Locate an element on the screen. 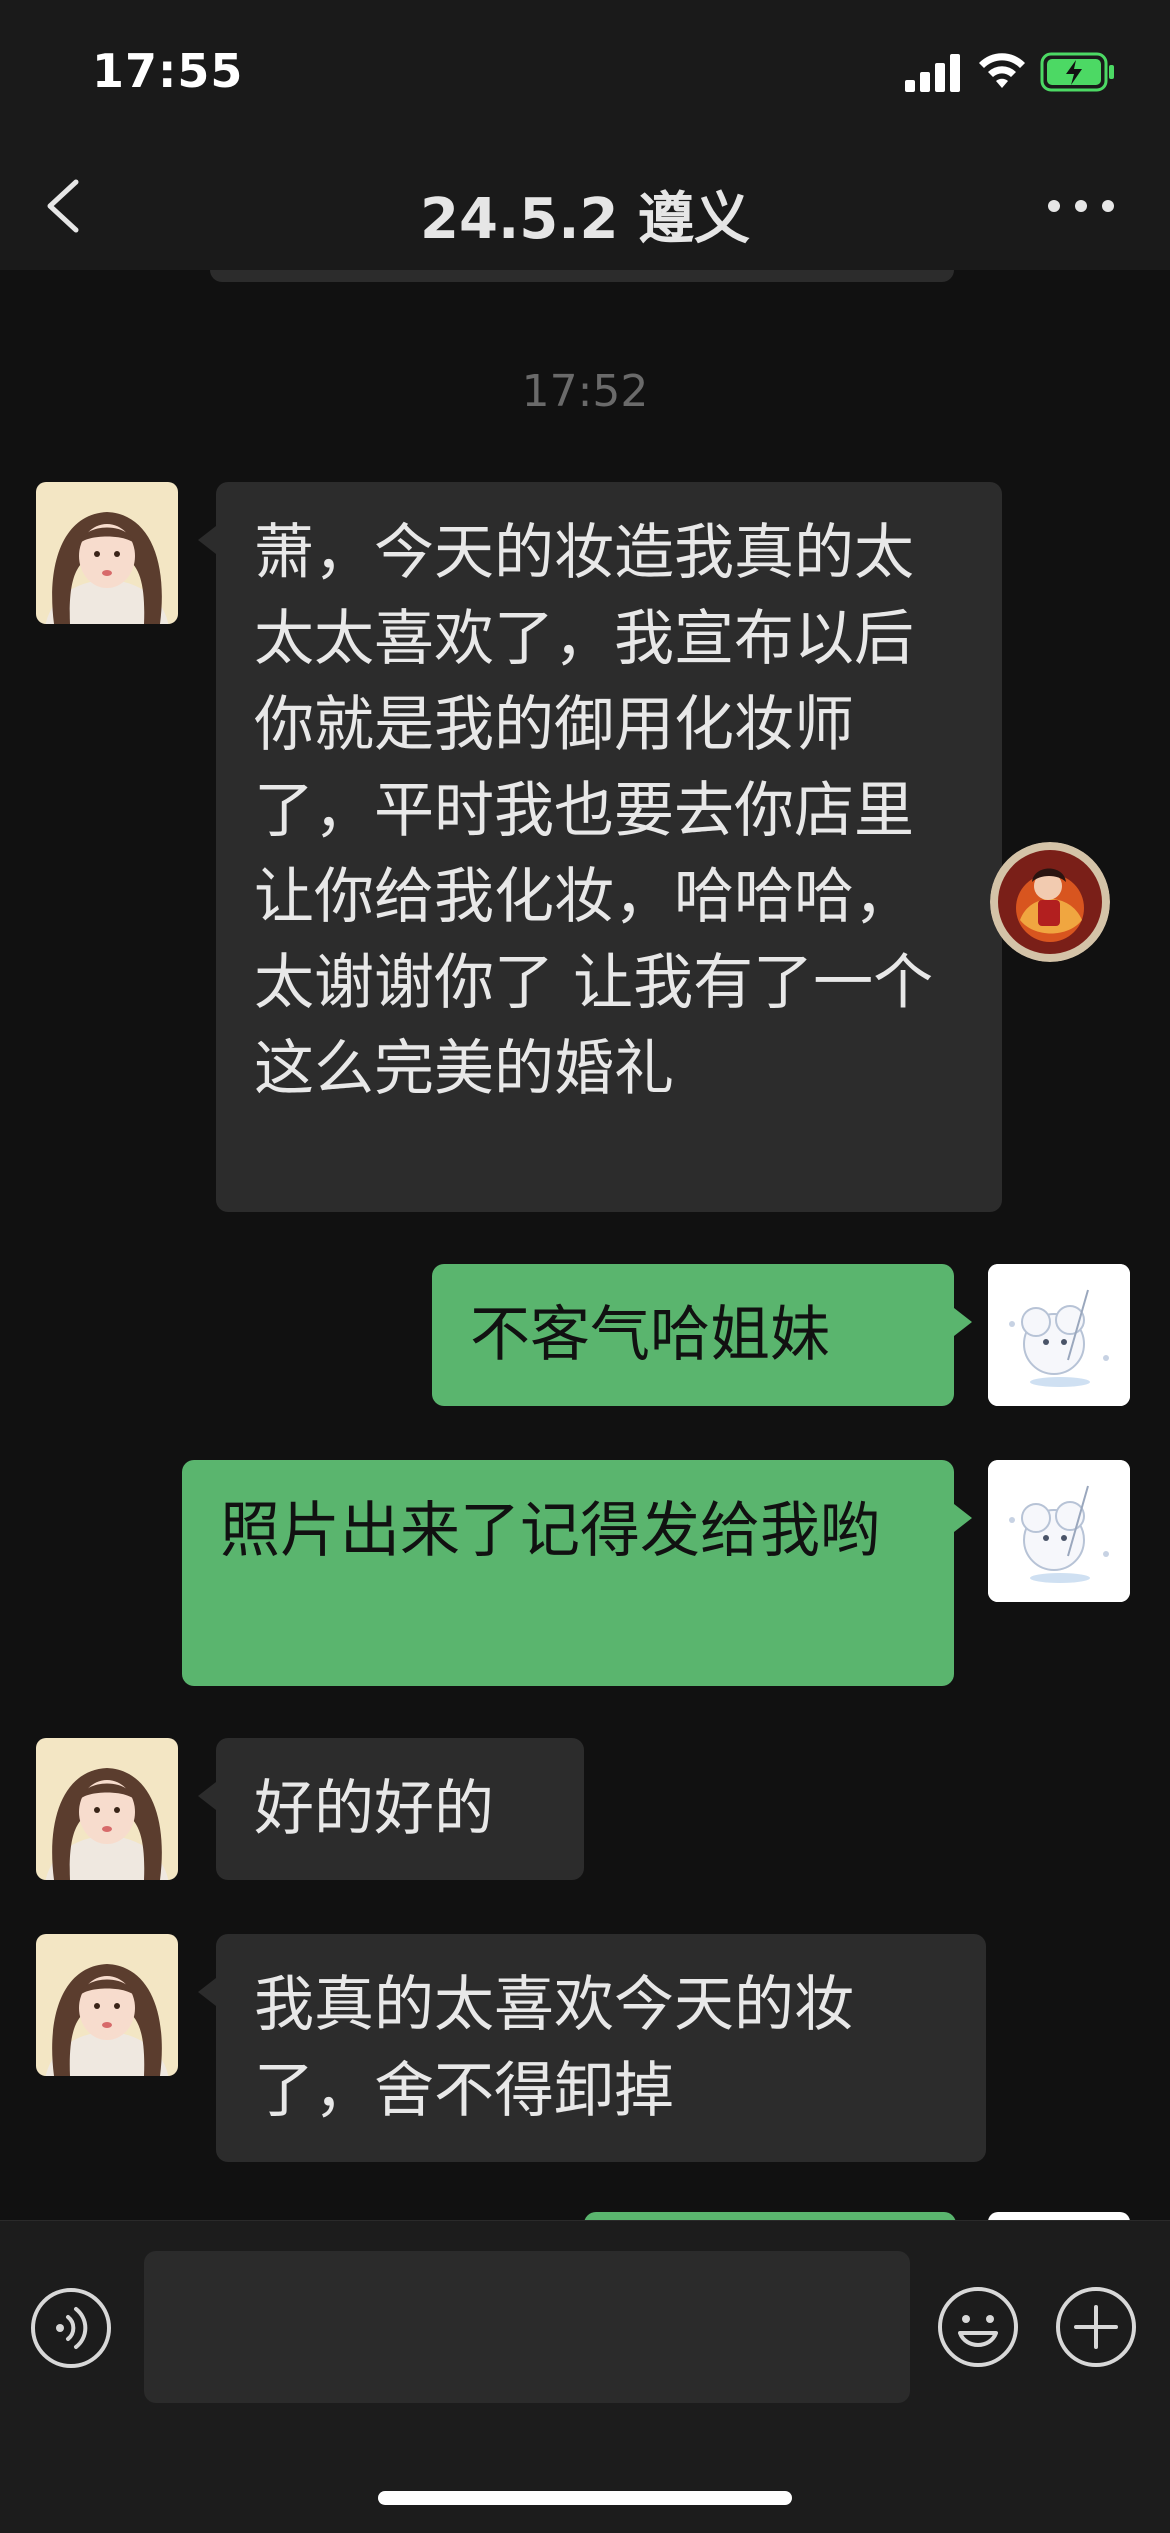 This screenshot has height=2533, width=1170. floating-game-avatar is located at coordinates (1050, 902).